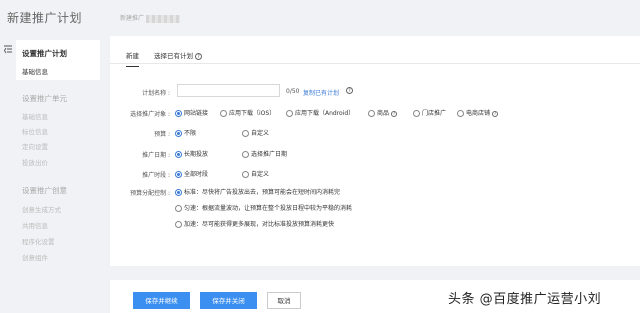 Image resolution: width=640 pixels, height=313 pixels. Describe the element at coordinates (35, 116) in the screenshot. I see `sidebar-item-unit-basic: 基础信息` at that location.